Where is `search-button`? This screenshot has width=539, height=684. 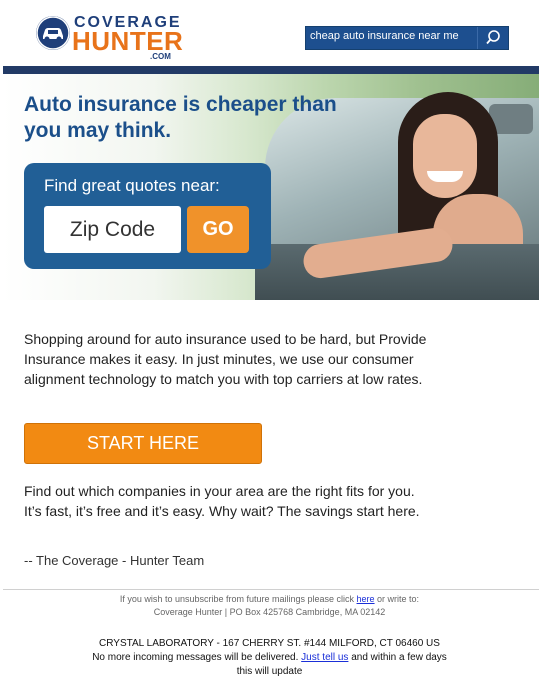
search-button is located at coordinates (492, 38).